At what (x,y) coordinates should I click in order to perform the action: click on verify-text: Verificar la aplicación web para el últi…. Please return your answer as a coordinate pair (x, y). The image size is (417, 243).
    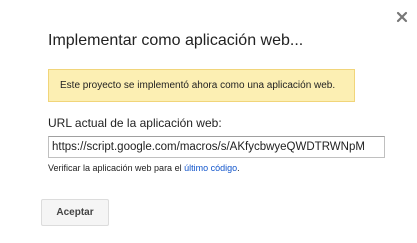
    Looking at the image, I should click on (144, 168).